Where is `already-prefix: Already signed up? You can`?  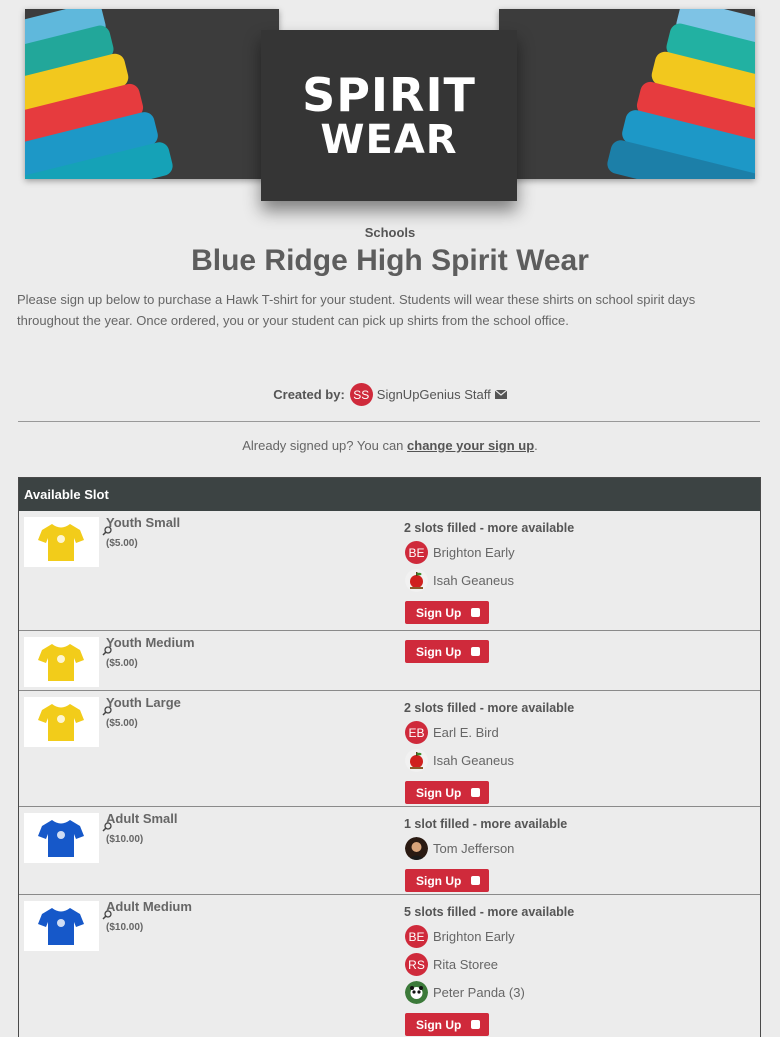 already-prefix: Already signed up? You can is located at coordinates (325, 445).